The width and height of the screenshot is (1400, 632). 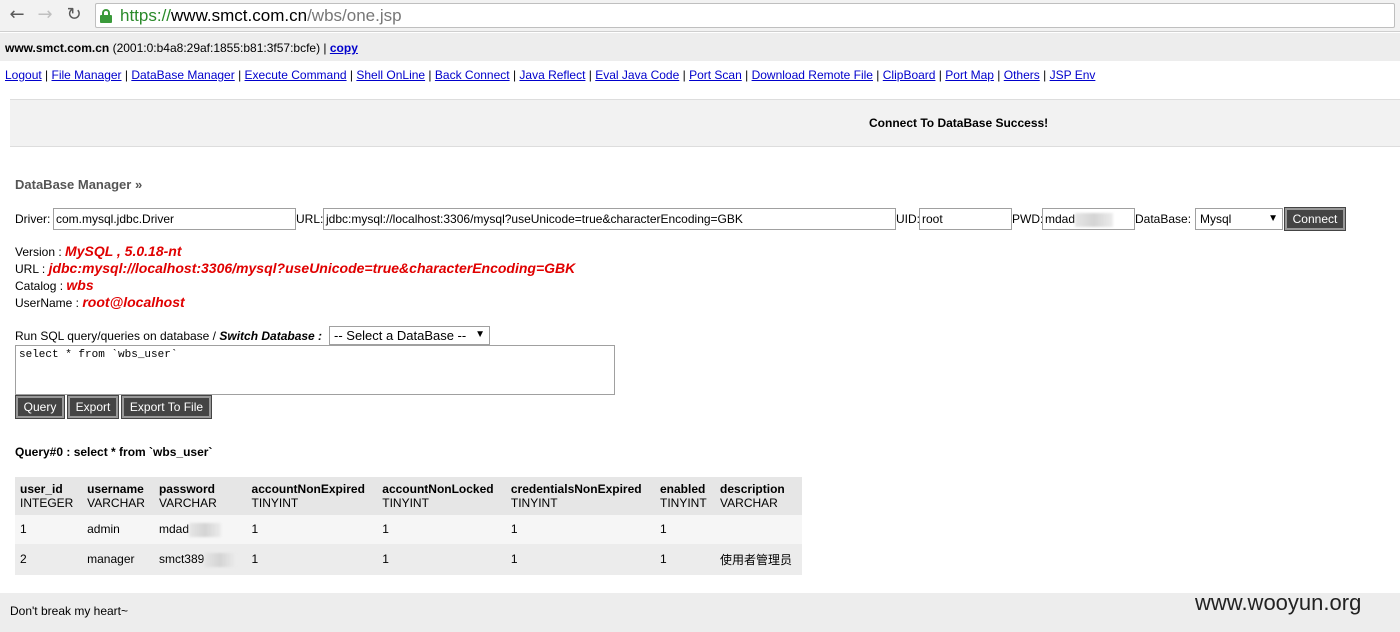 I want to click on menu-item-port-scan: Port Scan, so click(x=715, y=75).